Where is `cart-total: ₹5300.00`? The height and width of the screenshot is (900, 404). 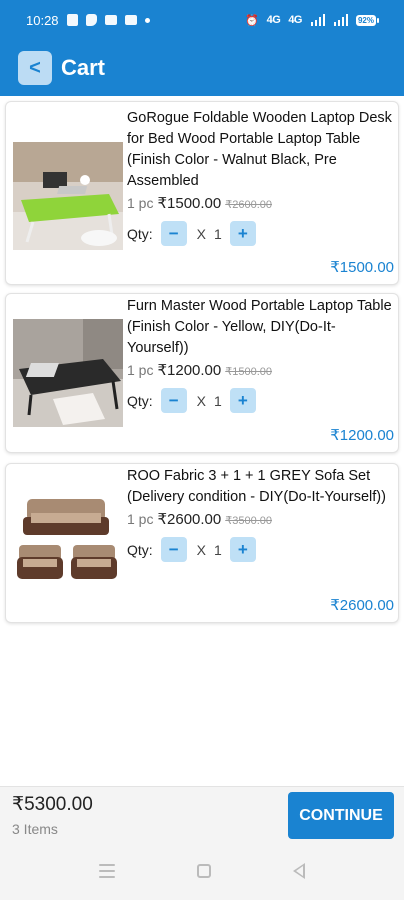
cart-total: ₹5300.00 is located at coordinates (52, 804).